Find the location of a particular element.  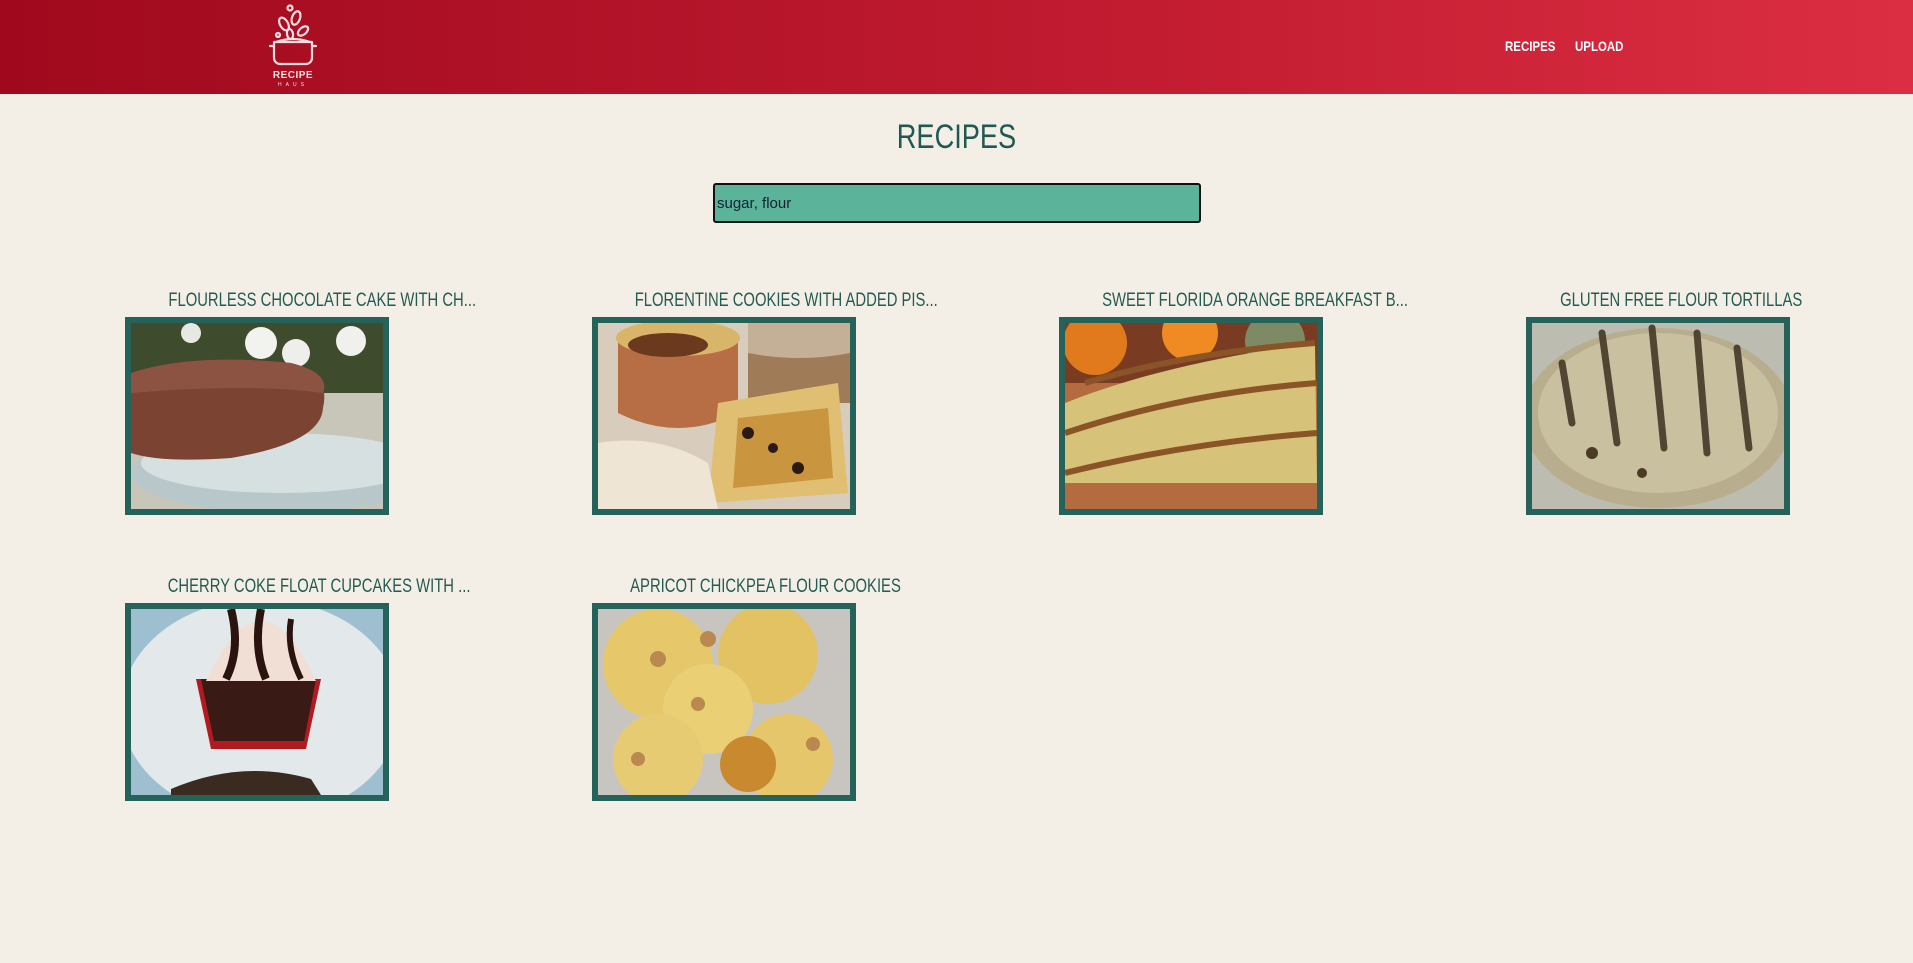

recipe-haus-logo: RECIPE HAUS is located at coordinates (293, 46).